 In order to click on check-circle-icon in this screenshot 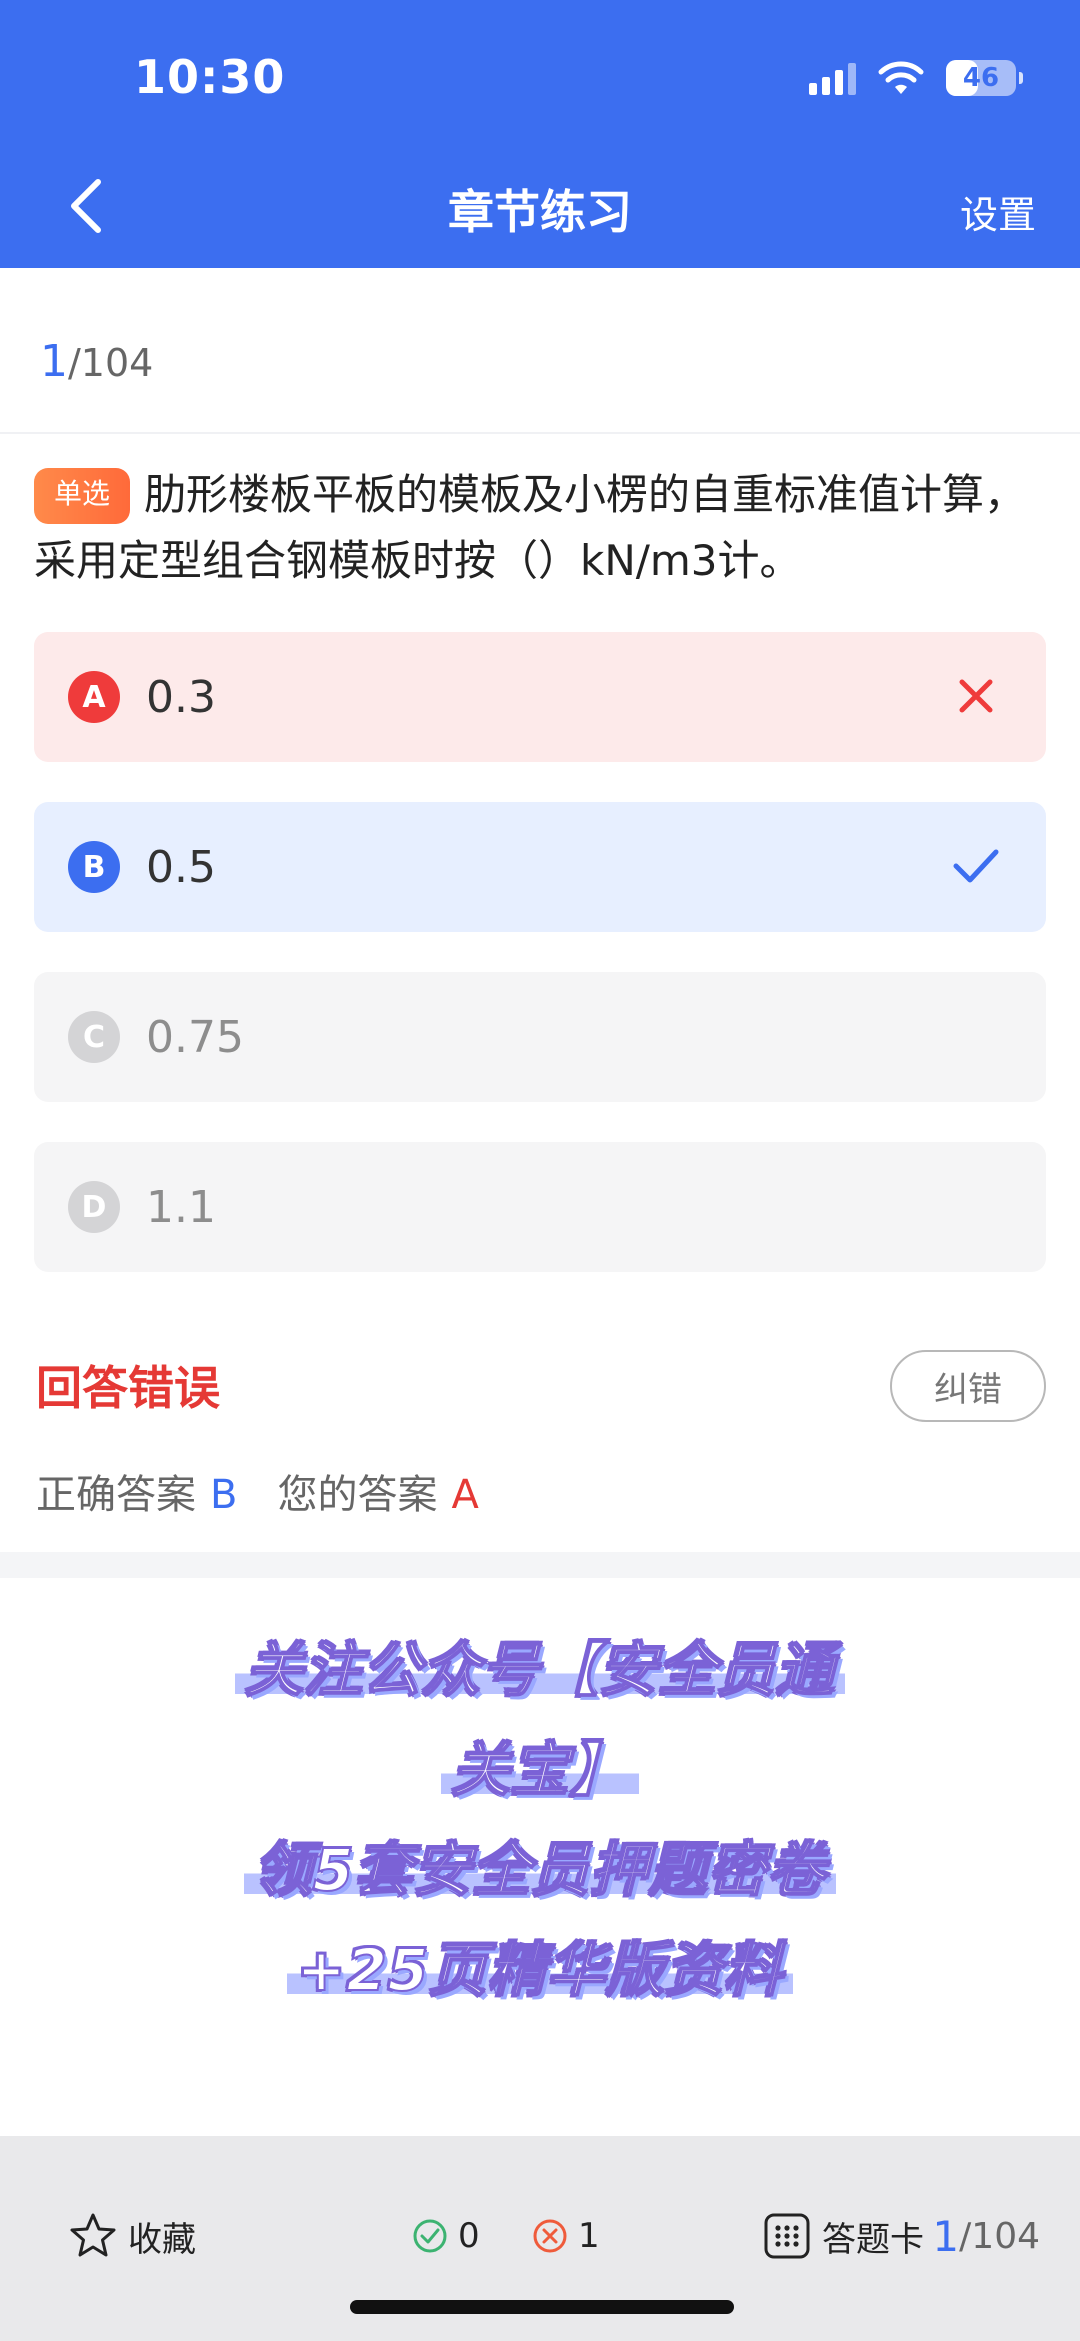, I will do `click(430, 2236)`.